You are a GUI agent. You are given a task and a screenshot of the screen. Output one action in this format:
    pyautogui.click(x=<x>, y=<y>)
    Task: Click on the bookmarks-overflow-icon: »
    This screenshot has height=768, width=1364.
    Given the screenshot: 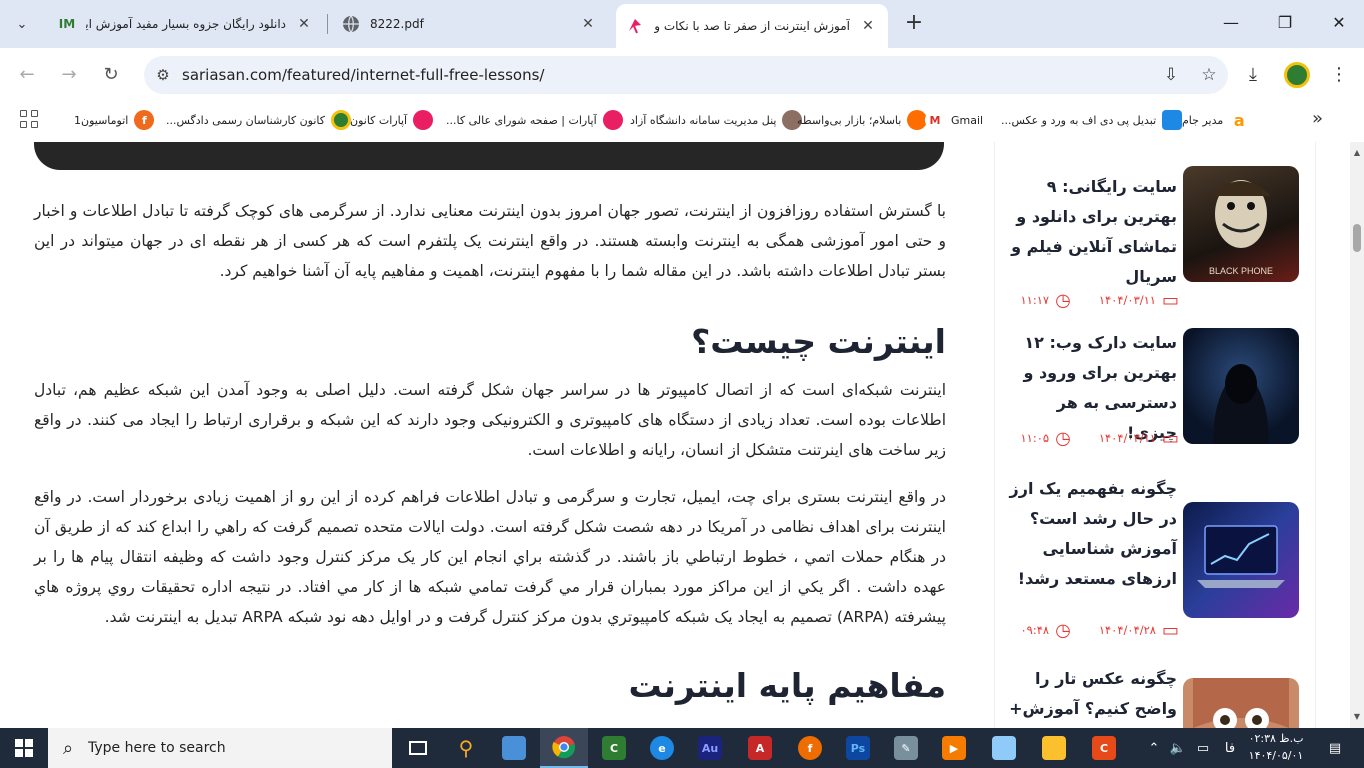 What is the action you would take?
    pyautogui.click(x=1317, y=118)
    